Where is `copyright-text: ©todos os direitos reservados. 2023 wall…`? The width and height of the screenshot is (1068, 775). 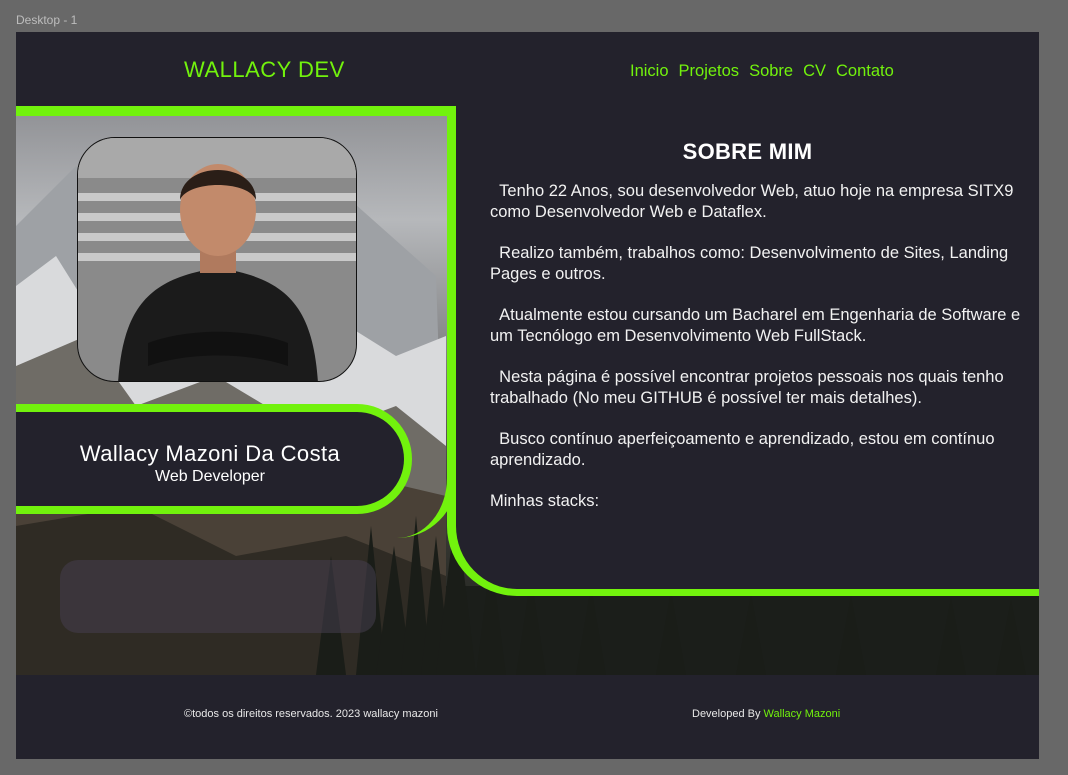 copyright-text: ©todos os direitos reservados. 2023 wall… is located at coordinates (311, 714).